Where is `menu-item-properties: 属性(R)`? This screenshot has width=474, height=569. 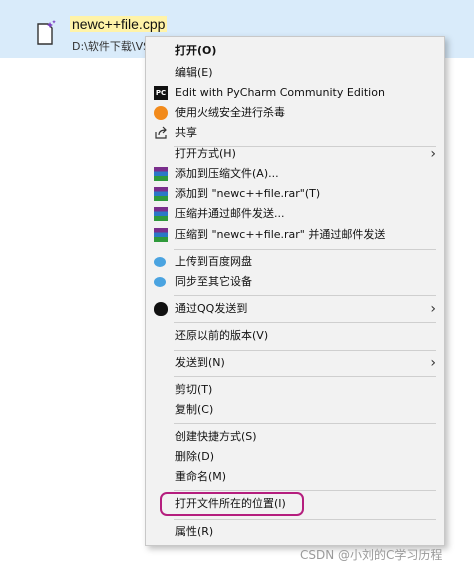 menu-item-properties: 属性(R) is located at coordinates (295, 532).